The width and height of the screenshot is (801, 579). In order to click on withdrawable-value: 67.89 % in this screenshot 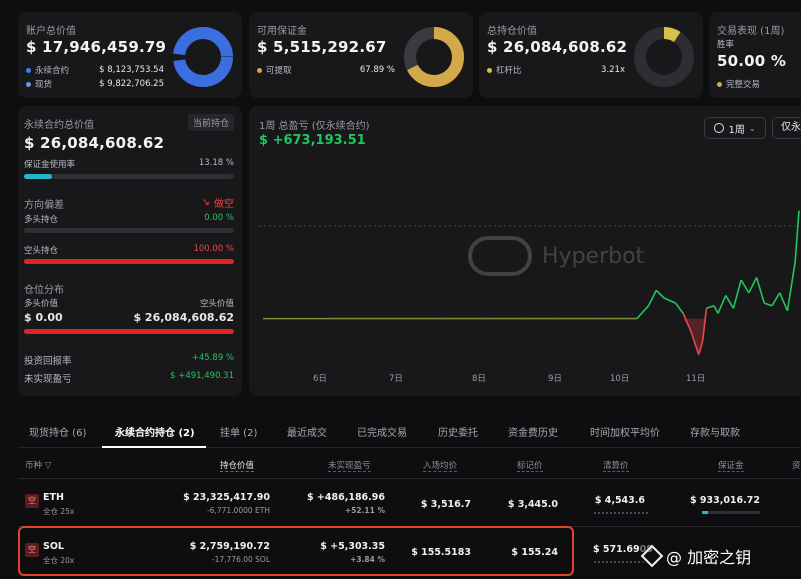, I will do `click(377, 70)`.